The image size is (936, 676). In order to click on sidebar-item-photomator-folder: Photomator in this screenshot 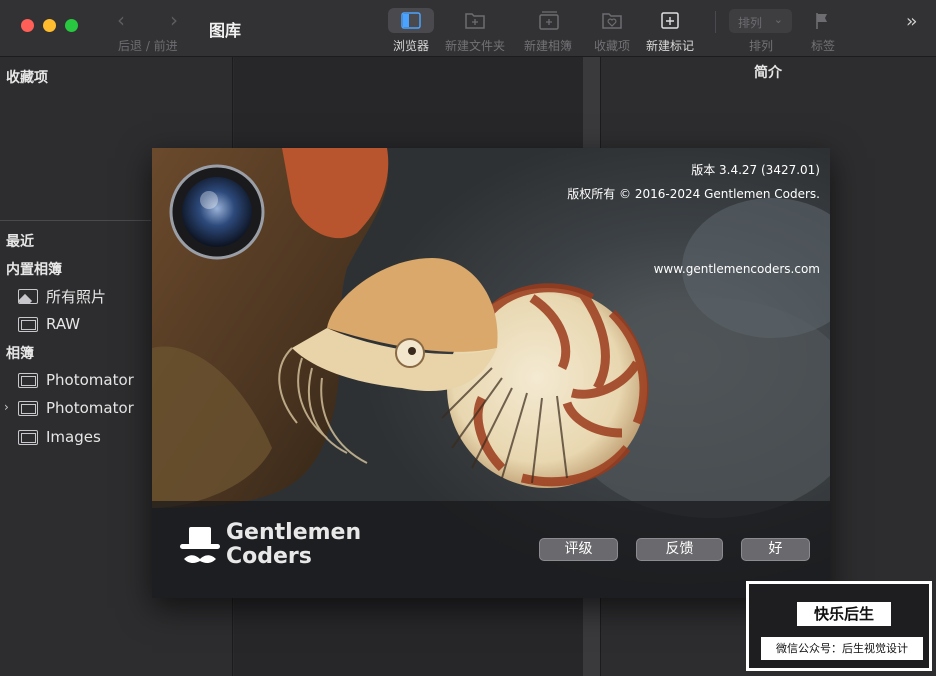, I will do `click(76, 408)`.